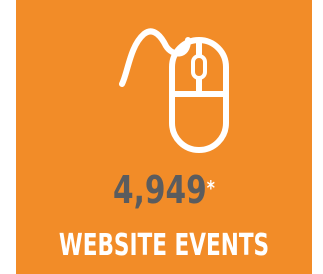  I want to click on event-count-value: 4,949, so click(160, 190).